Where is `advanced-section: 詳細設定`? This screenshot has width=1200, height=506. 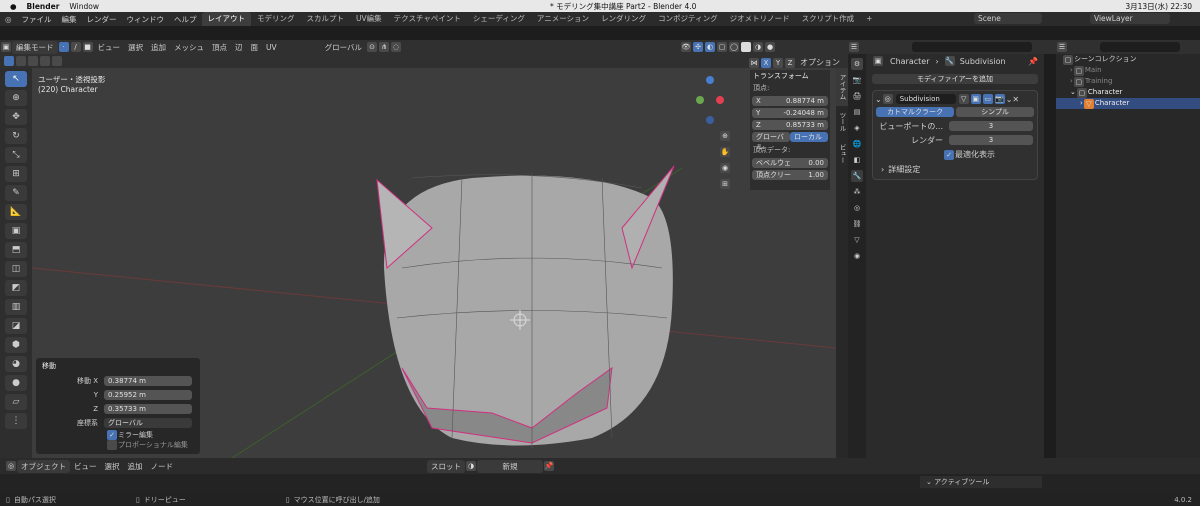 advanced-section: 詳細設定 is located at coordinates (904, 169).